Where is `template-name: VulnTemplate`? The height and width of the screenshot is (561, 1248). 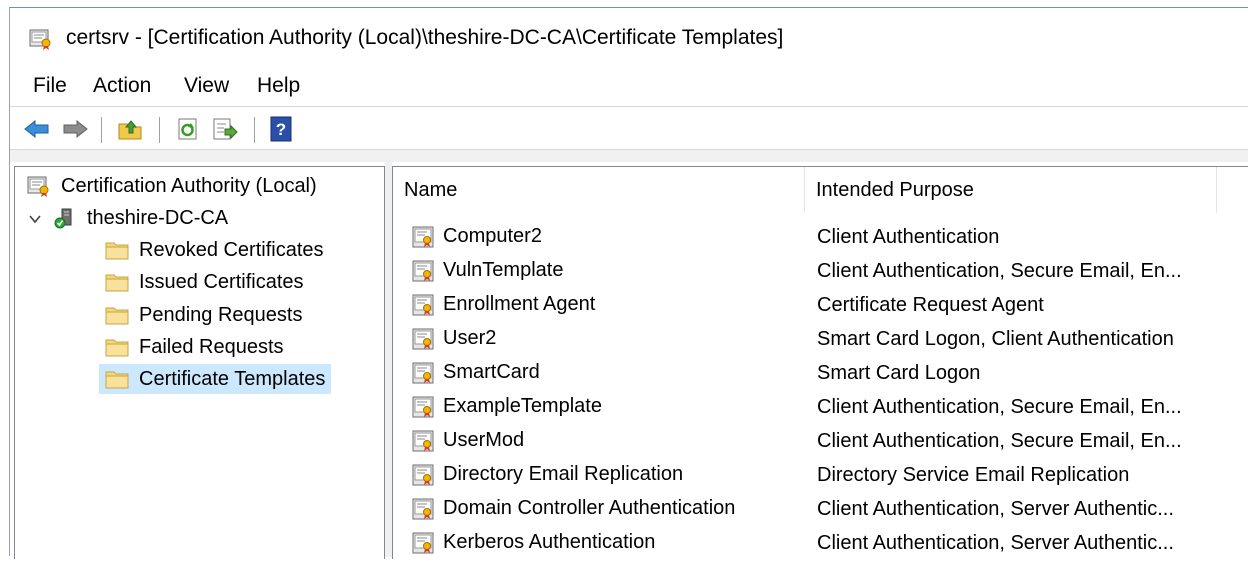
template-name: VulnTemplate is located at coordinates (503, 270).